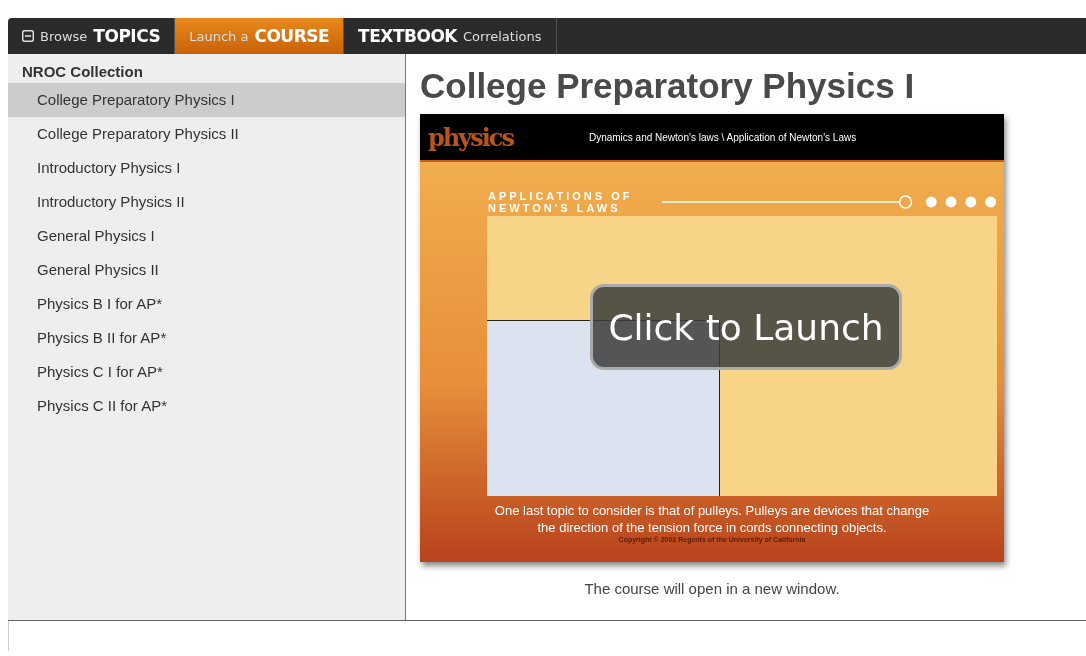 This screenshot has width=1086, height=656. Describe the element at coordinates (206, 100) in the screenshot. I see `course-item: College Preparatory Physics I` at that location.